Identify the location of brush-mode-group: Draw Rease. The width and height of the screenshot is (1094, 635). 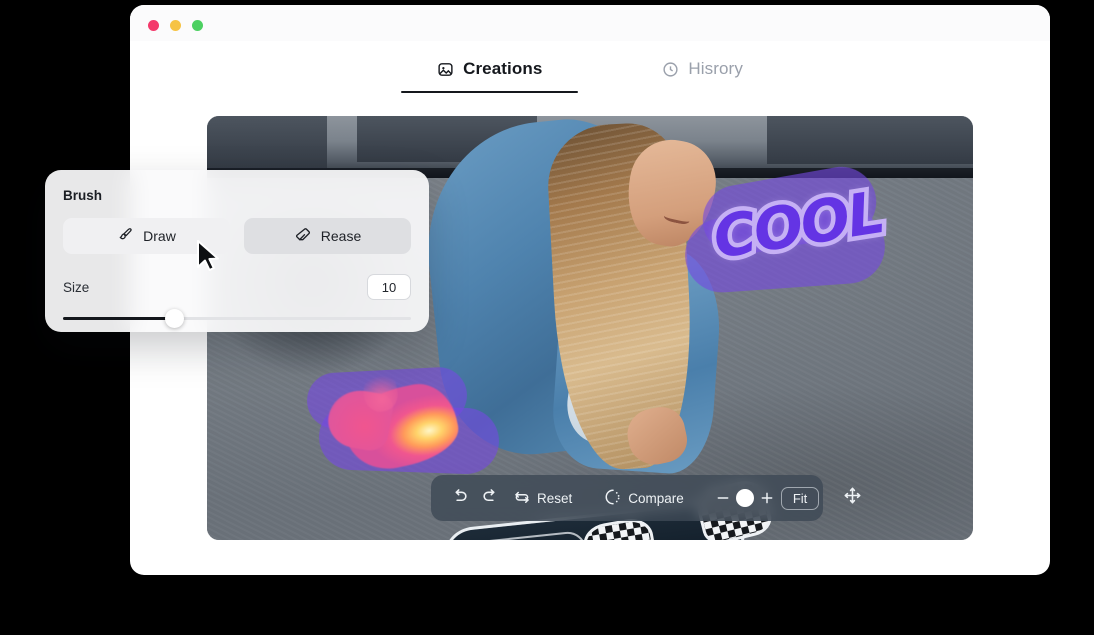
(237, 236).